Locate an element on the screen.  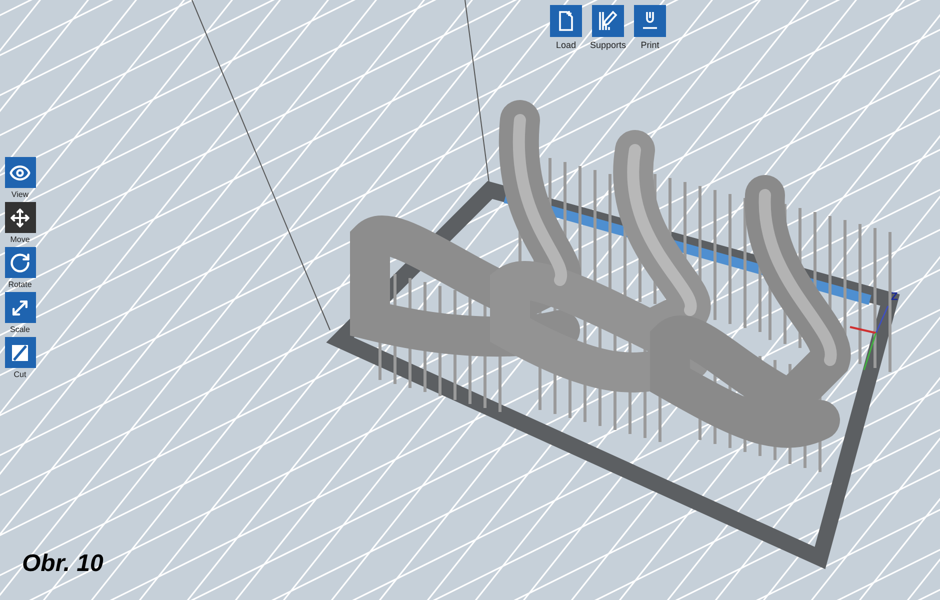
figure-caption: Obr. 10 is located at coordinates (63, 564).